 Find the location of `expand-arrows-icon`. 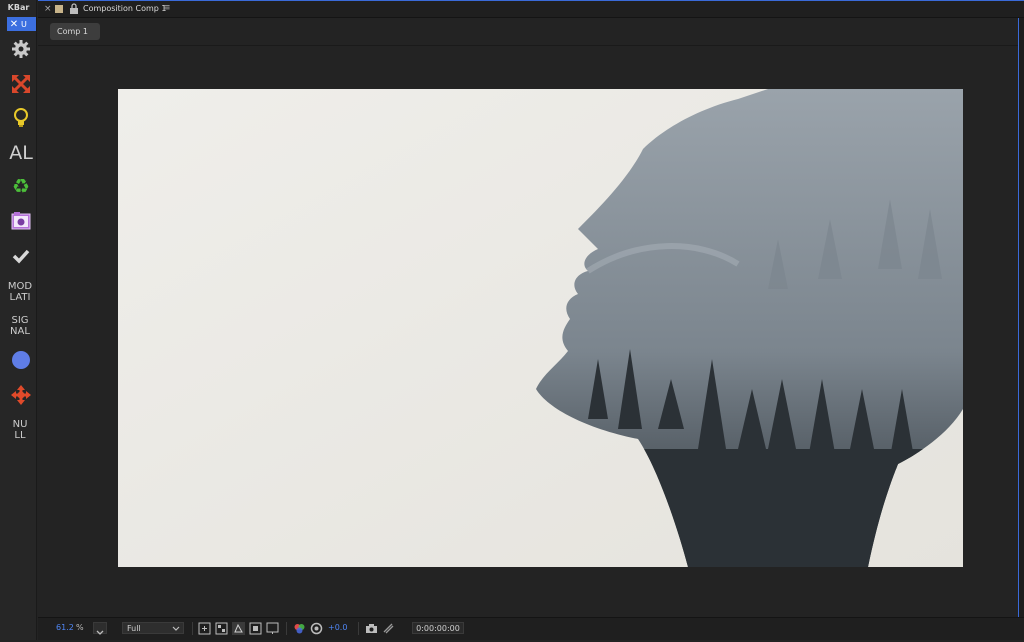

expand-arrows-icon is located at coordinates (21, 84).